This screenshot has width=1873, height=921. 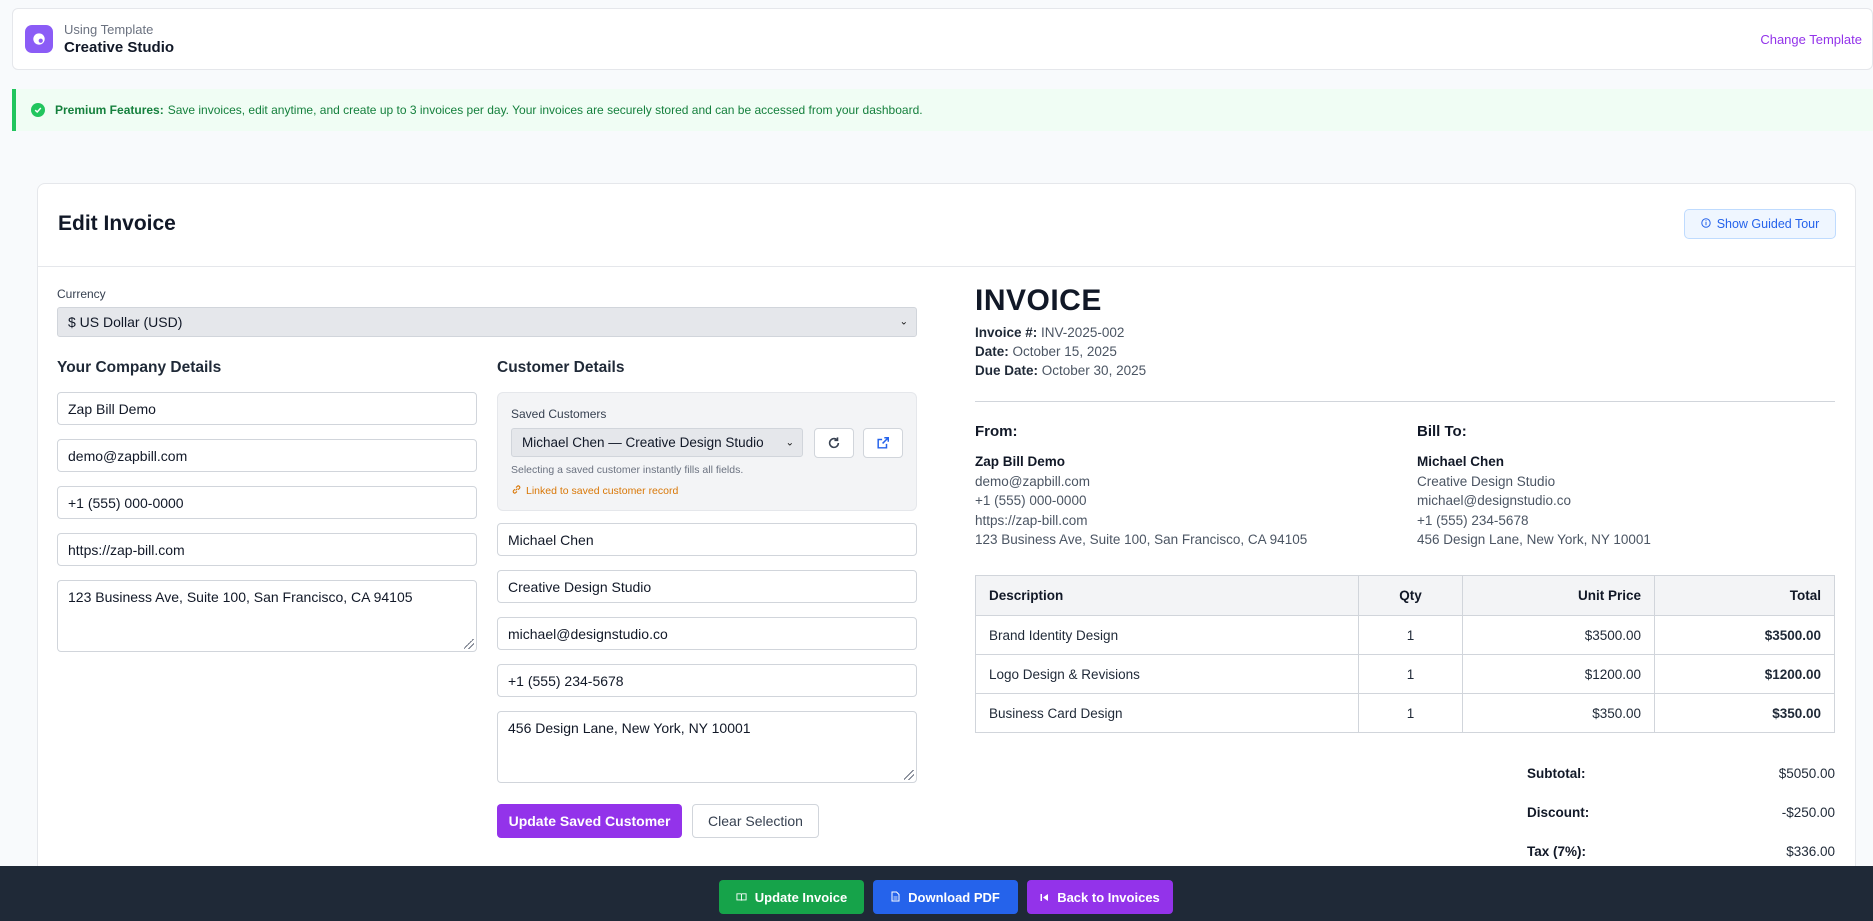 What do you see at coordinates (1558, 595) in the screenshot?
I see `column-header: Unit Price` at bounding box center [1558, 595].